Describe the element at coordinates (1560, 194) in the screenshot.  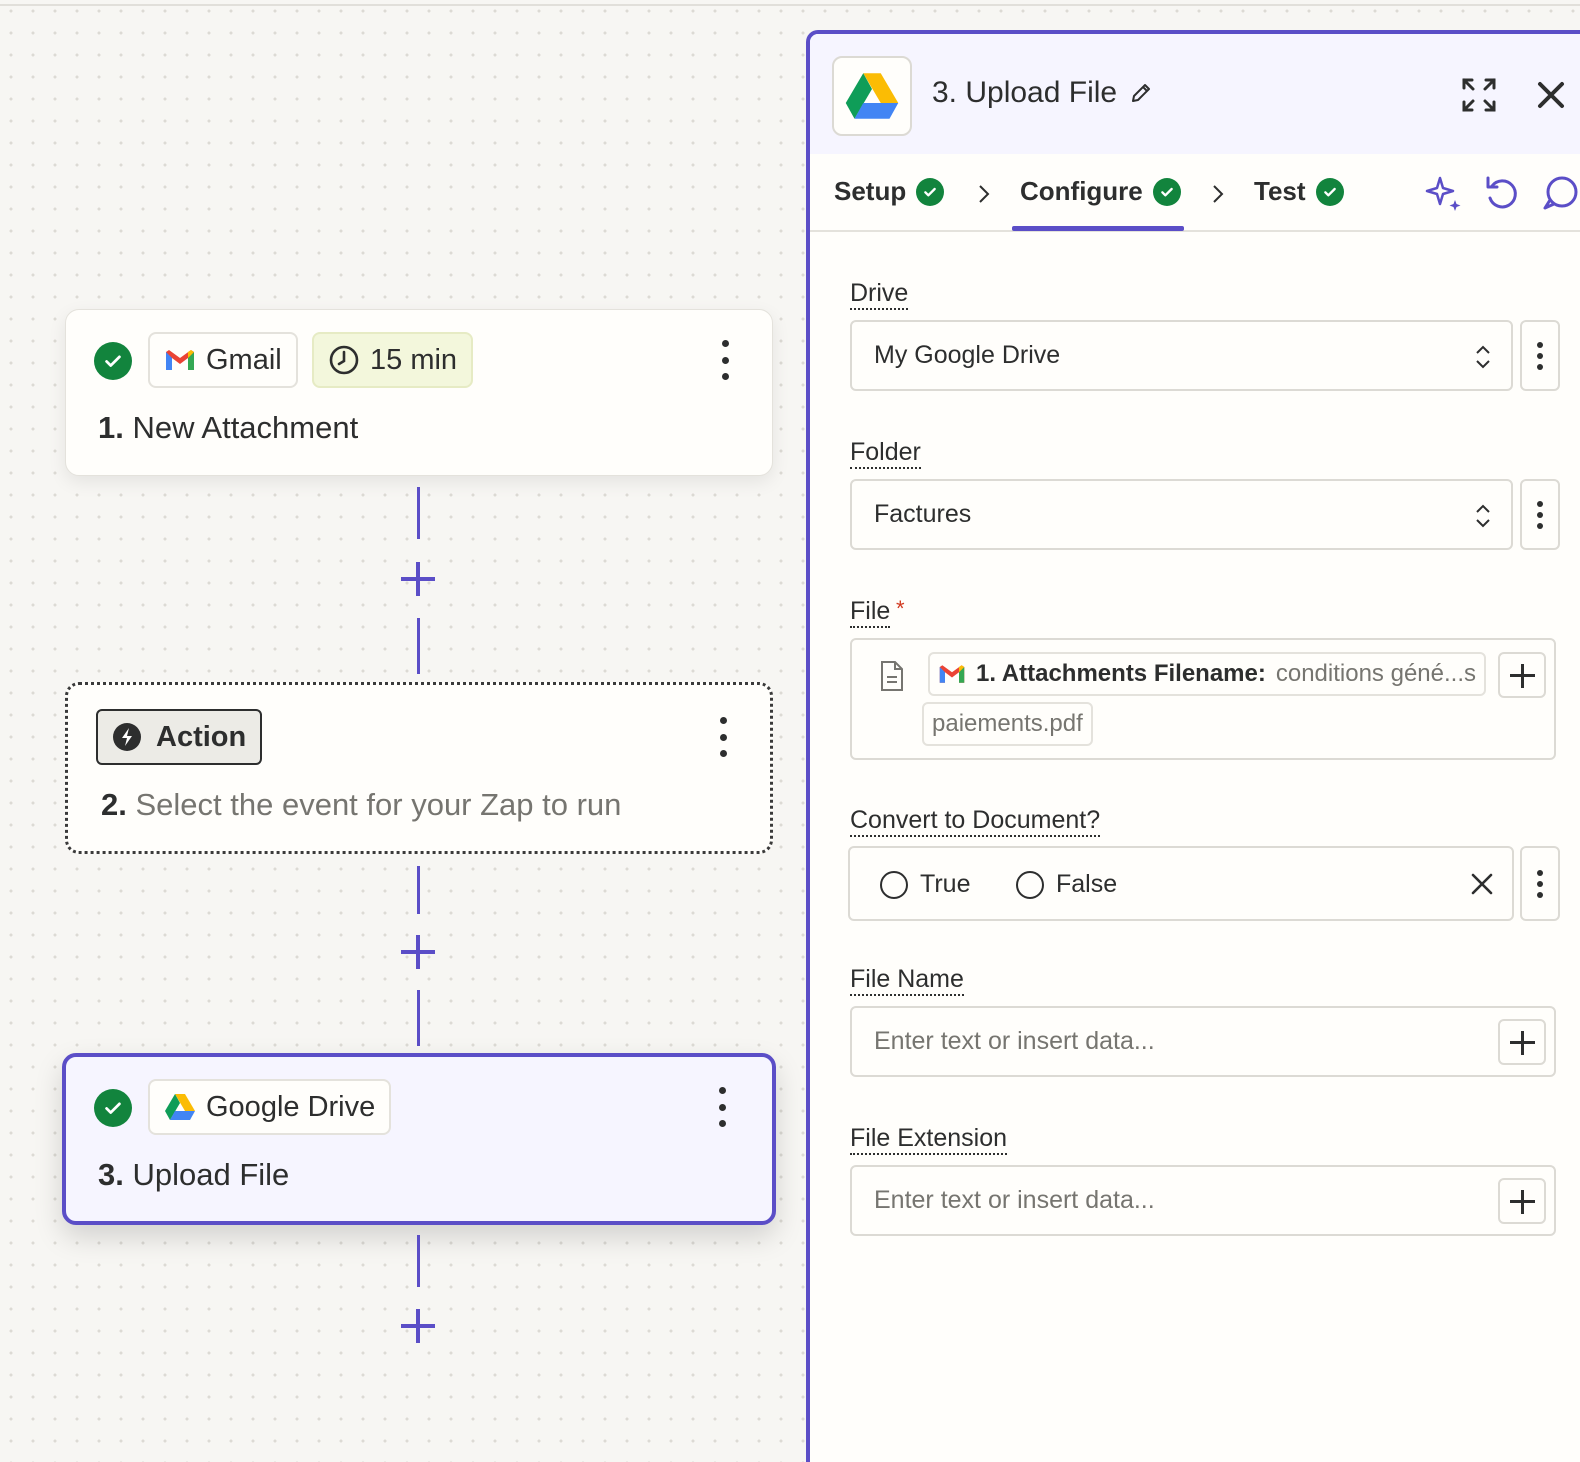
I see `comment-icon` at that location.